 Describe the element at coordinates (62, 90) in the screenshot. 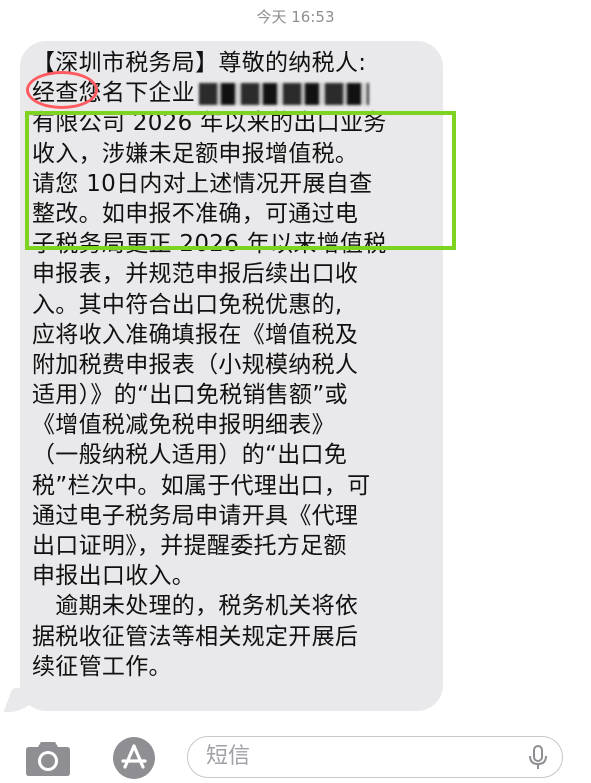

I see `red-circle-annotation` at that location.